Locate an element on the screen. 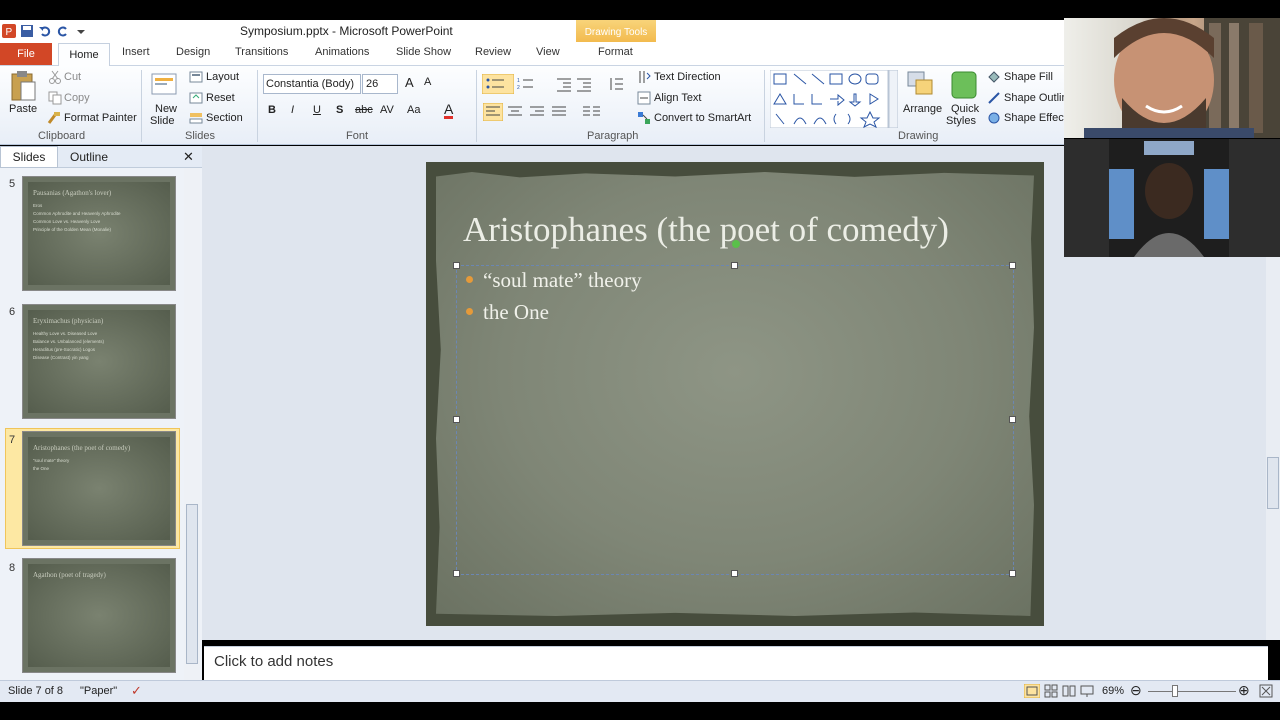 This screenshot has height=720, width=1280. grow-font-icon: A is located at coordinates (409, 82).